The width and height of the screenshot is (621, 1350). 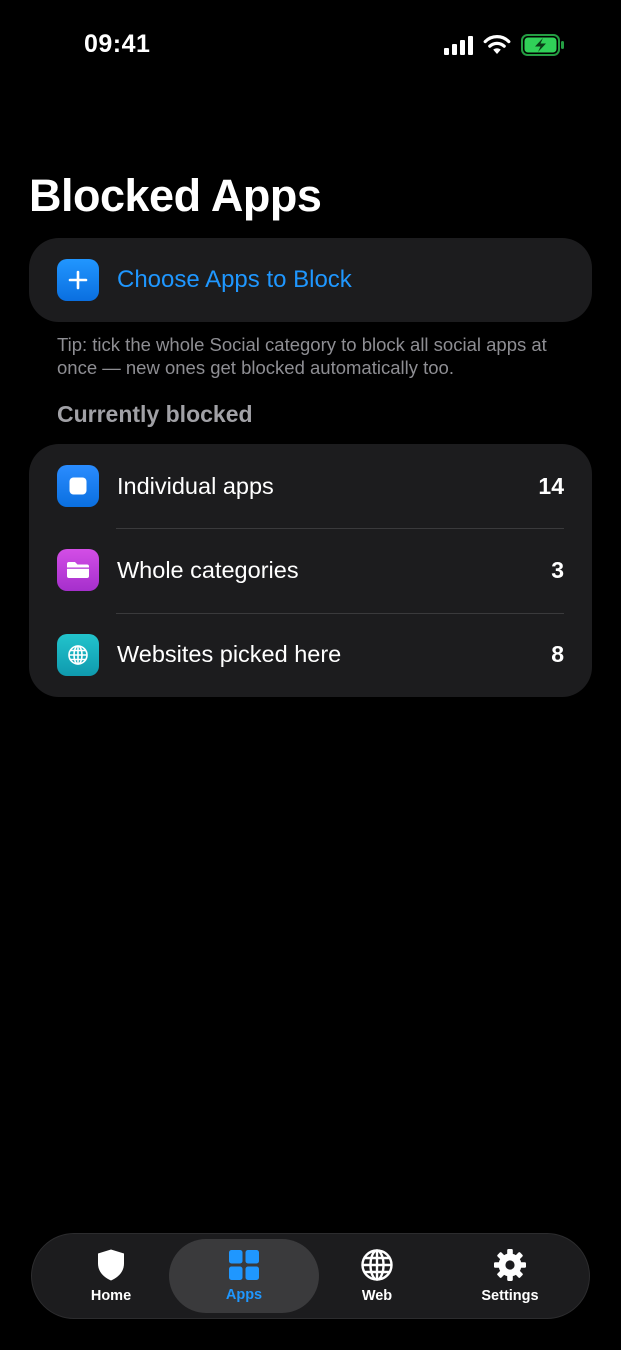 I want to click on tab-web: Web, so click(x=377, y=1276).